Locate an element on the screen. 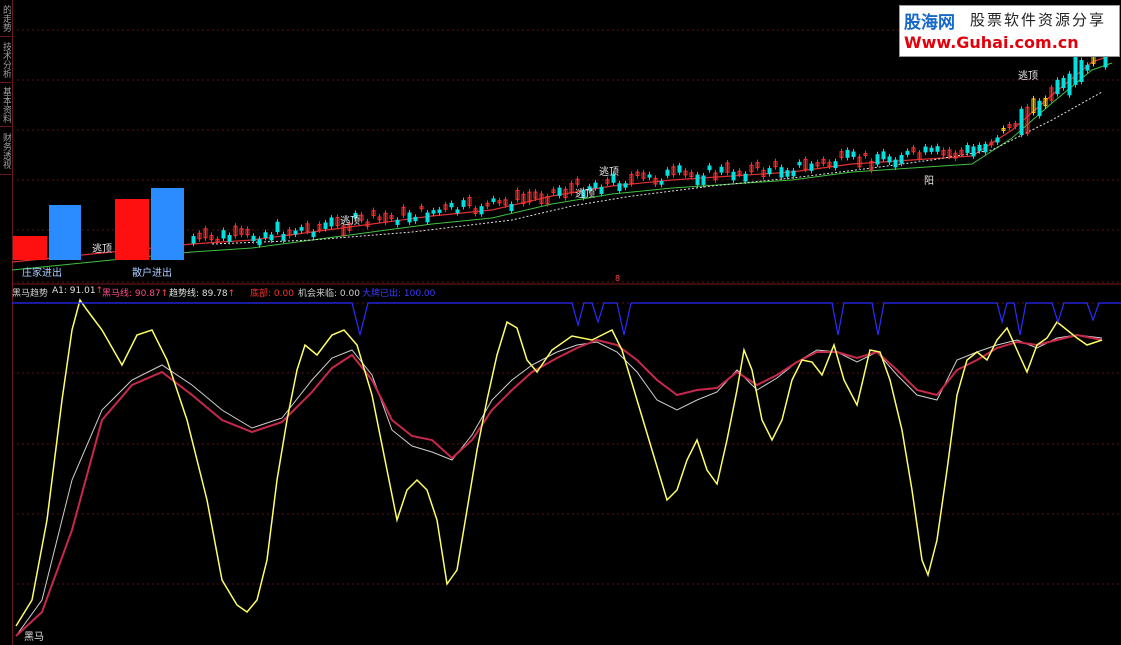  heima-corner-label: 黑马 is located at coordinates (34, 637).